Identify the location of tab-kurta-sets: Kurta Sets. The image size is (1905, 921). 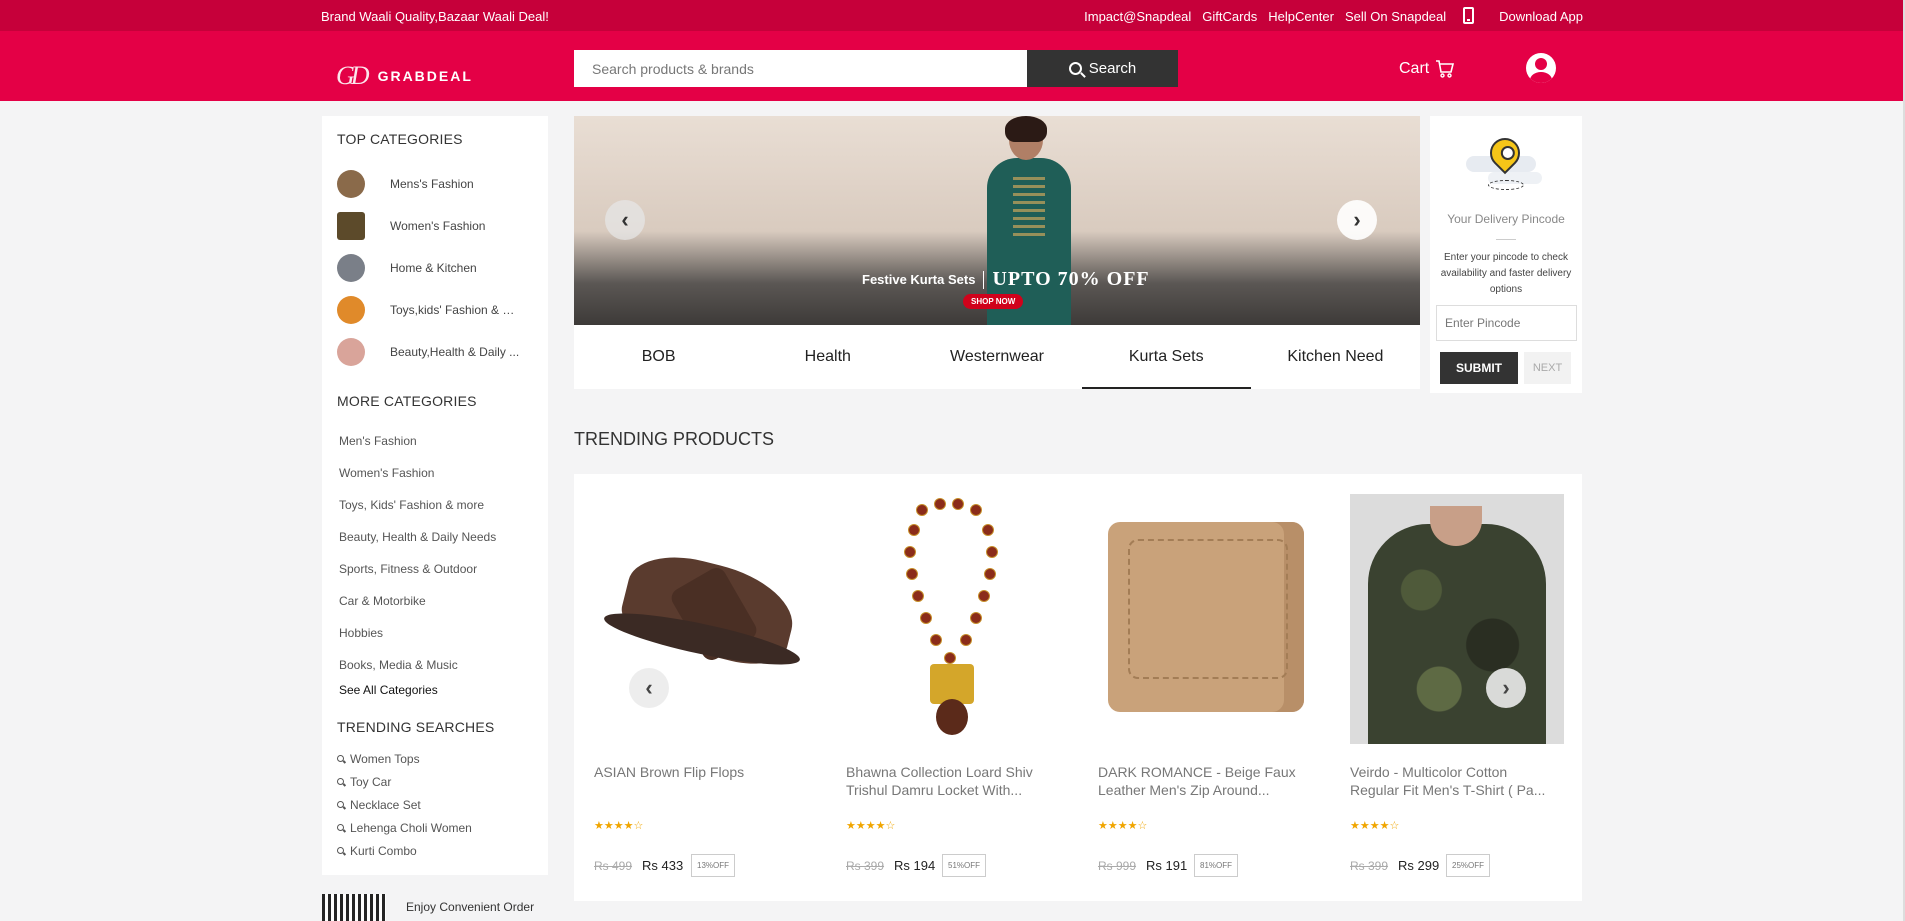
(1166, 357).